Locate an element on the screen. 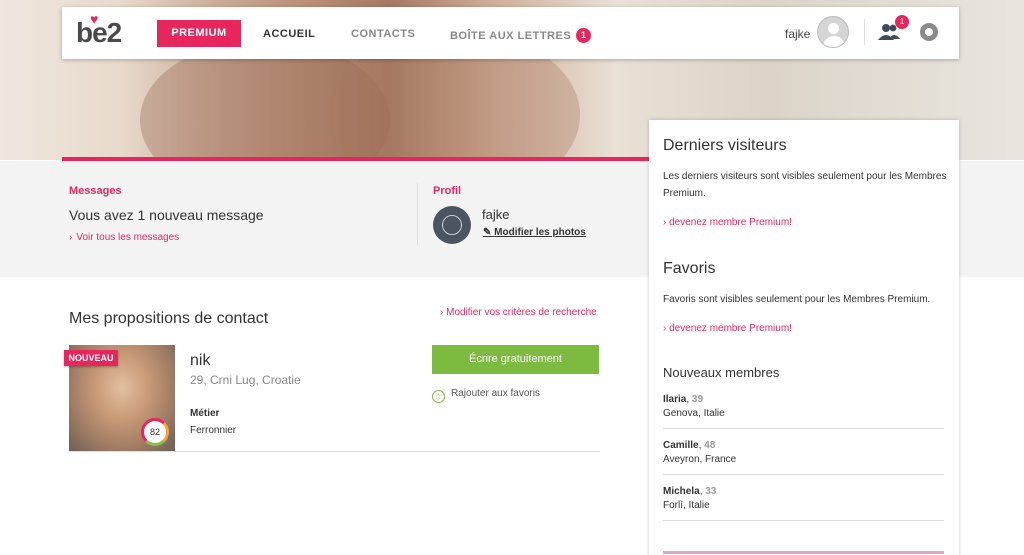 The width and height of the screenshot is (1024, 555). nav-divider is located at coordinates (864, 32).